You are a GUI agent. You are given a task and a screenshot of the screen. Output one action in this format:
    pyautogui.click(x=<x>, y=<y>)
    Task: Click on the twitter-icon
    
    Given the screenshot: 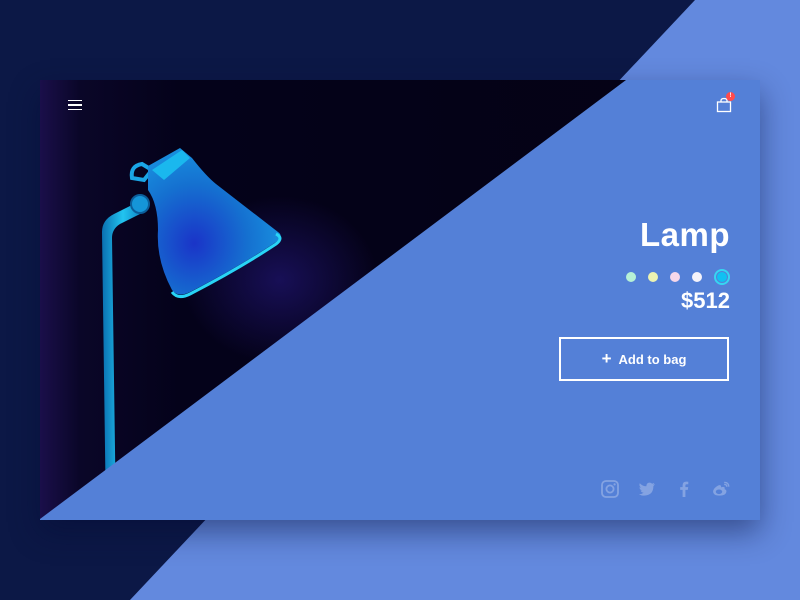 What is the action you would take?
    pyautogui.click(x=647, y=489)
    